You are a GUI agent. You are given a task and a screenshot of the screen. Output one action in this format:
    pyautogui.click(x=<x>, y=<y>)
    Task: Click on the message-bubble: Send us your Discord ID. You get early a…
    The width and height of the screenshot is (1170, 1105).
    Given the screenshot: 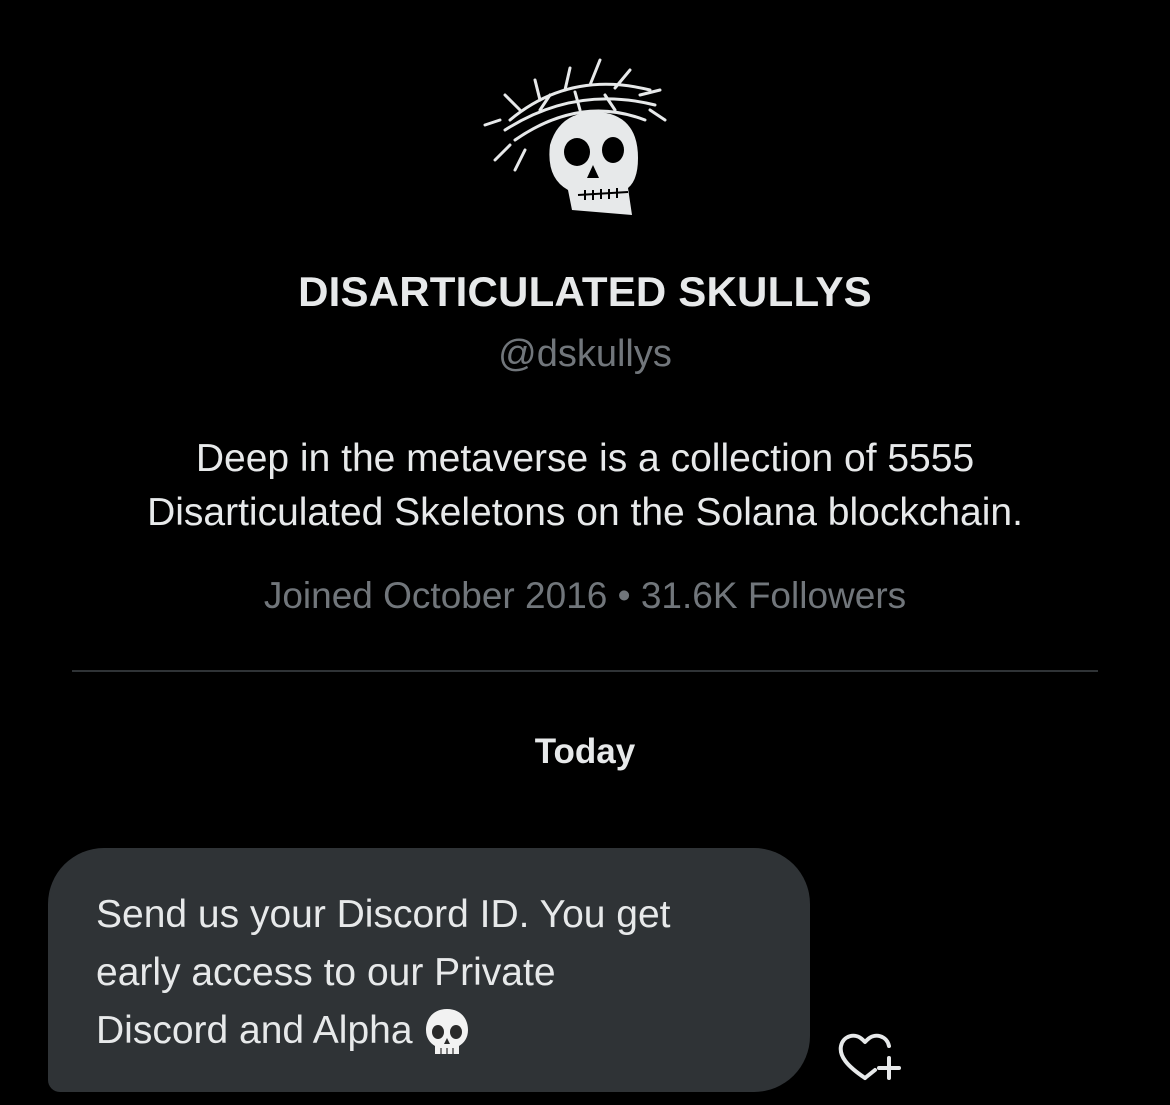 What is the action you would take?
    pyautogui.click(x=429, y=970)
    